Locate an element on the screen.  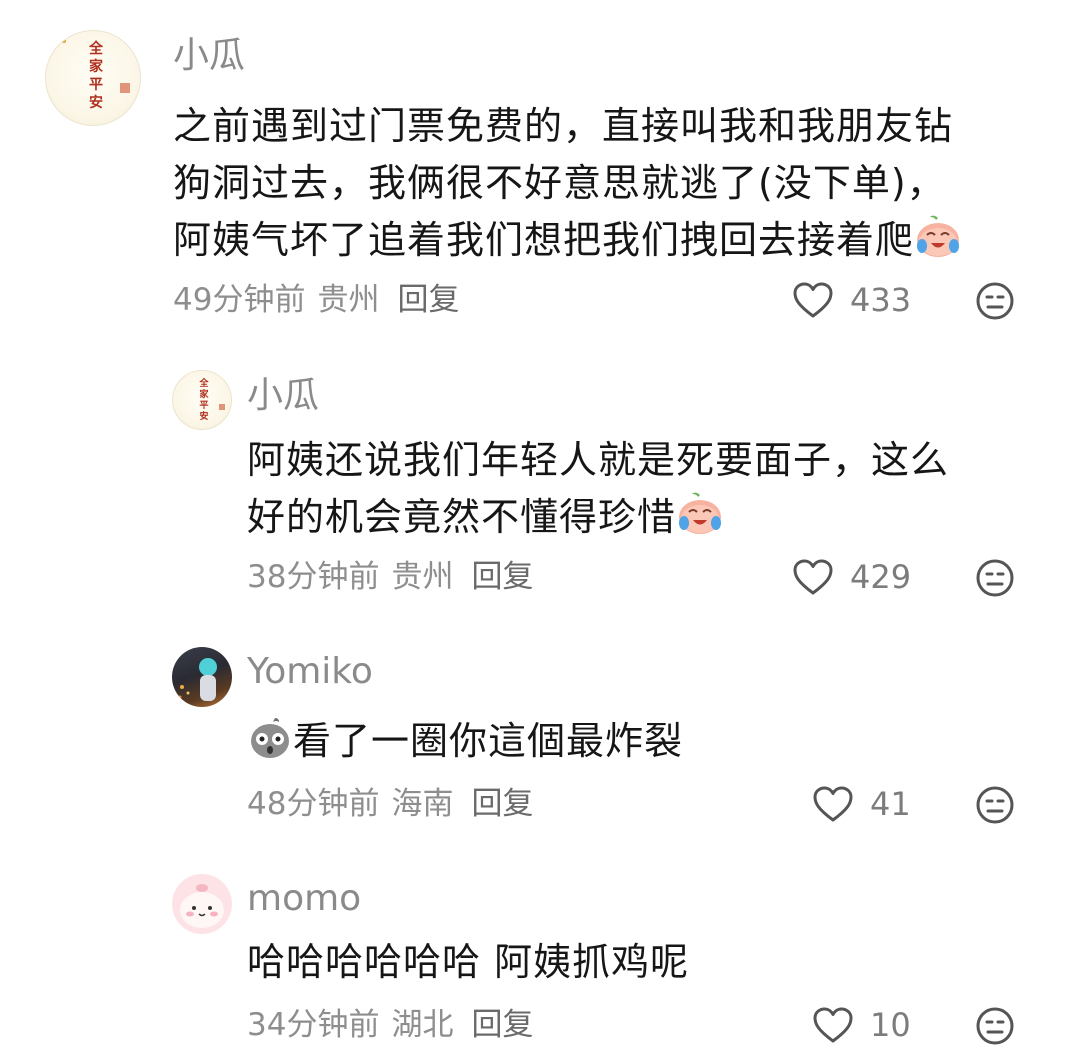
comment-meta: 49分钟前 贵州 回复 is located at coordinates (322, 300).